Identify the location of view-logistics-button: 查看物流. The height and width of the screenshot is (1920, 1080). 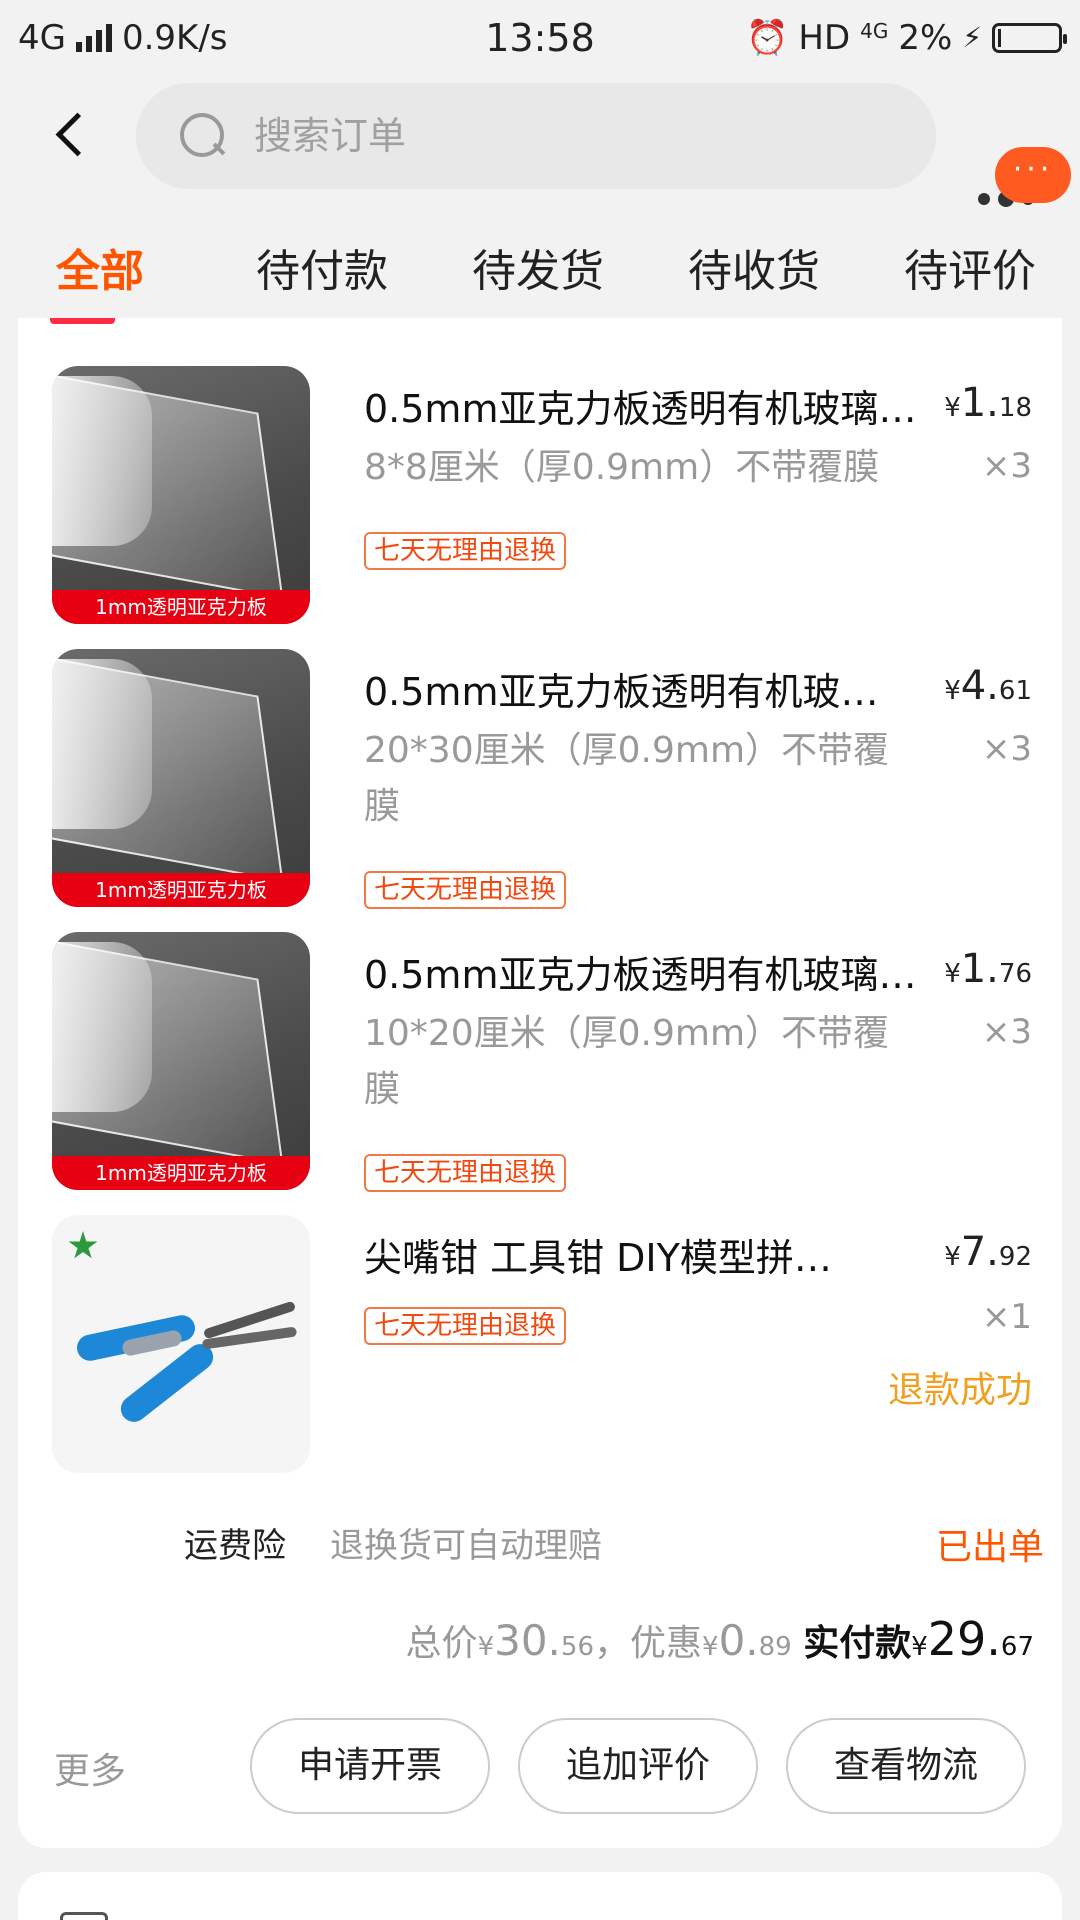
(906, 1766).